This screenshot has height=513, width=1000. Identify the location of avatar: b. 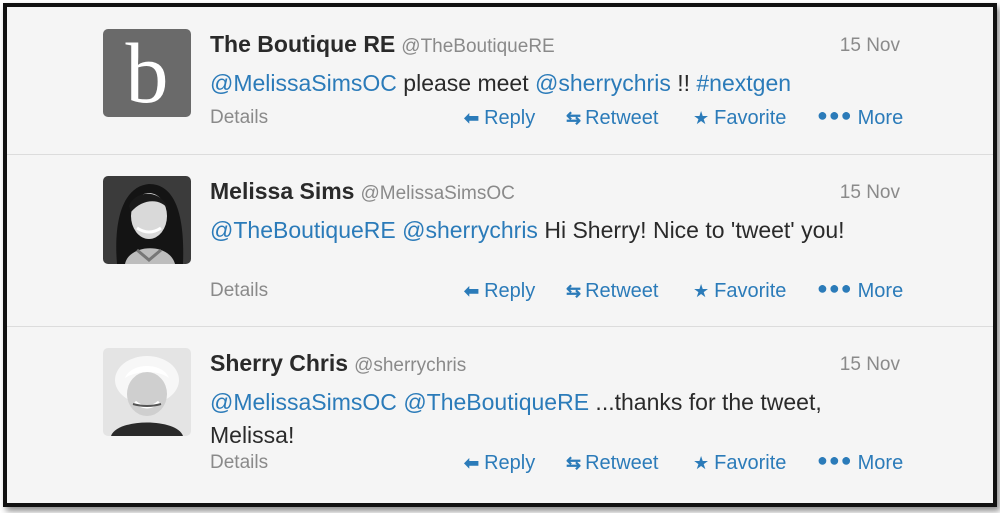
(147, 73).